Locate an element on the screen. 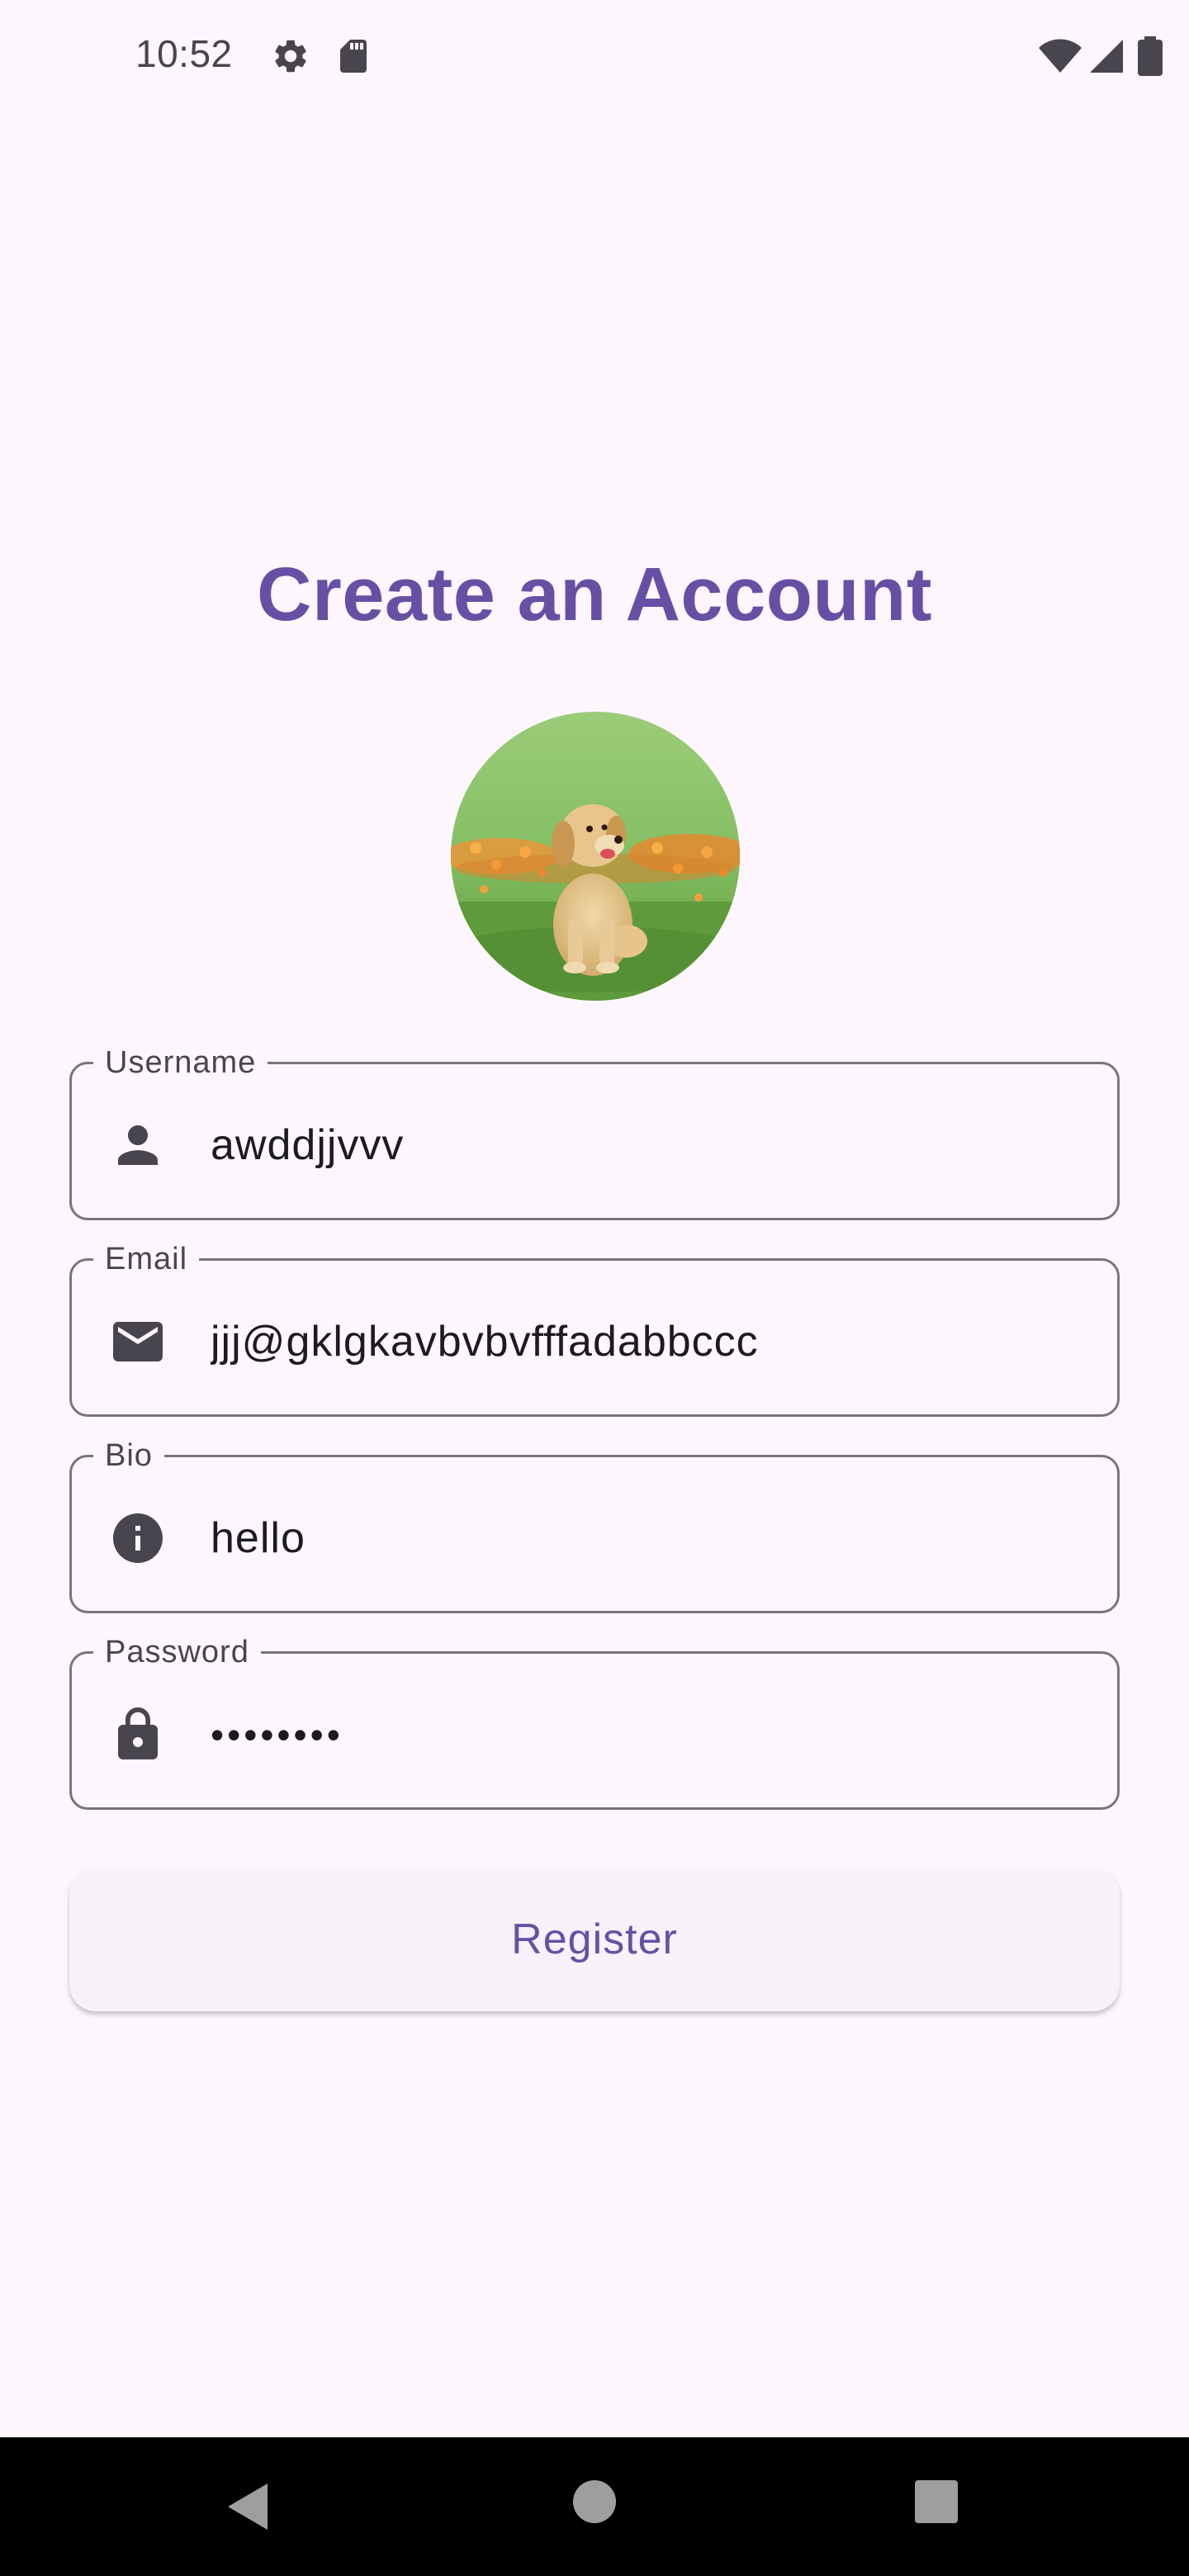  back-triangle-icon is located at coordinates (248, 2506).